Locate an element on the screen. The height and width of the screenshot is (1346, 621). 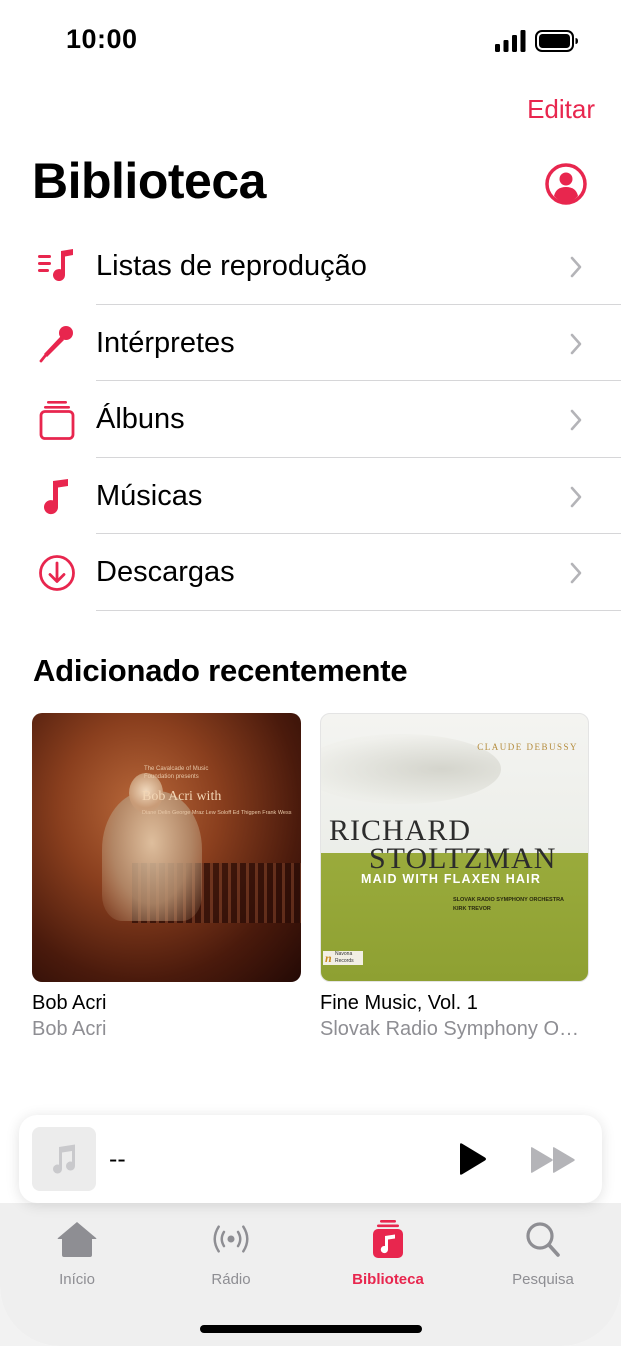
artwork-orchestra-text: SLOVAK RADIO SYMPHONY ORCHESTRA is located at coordinates (509, 900).